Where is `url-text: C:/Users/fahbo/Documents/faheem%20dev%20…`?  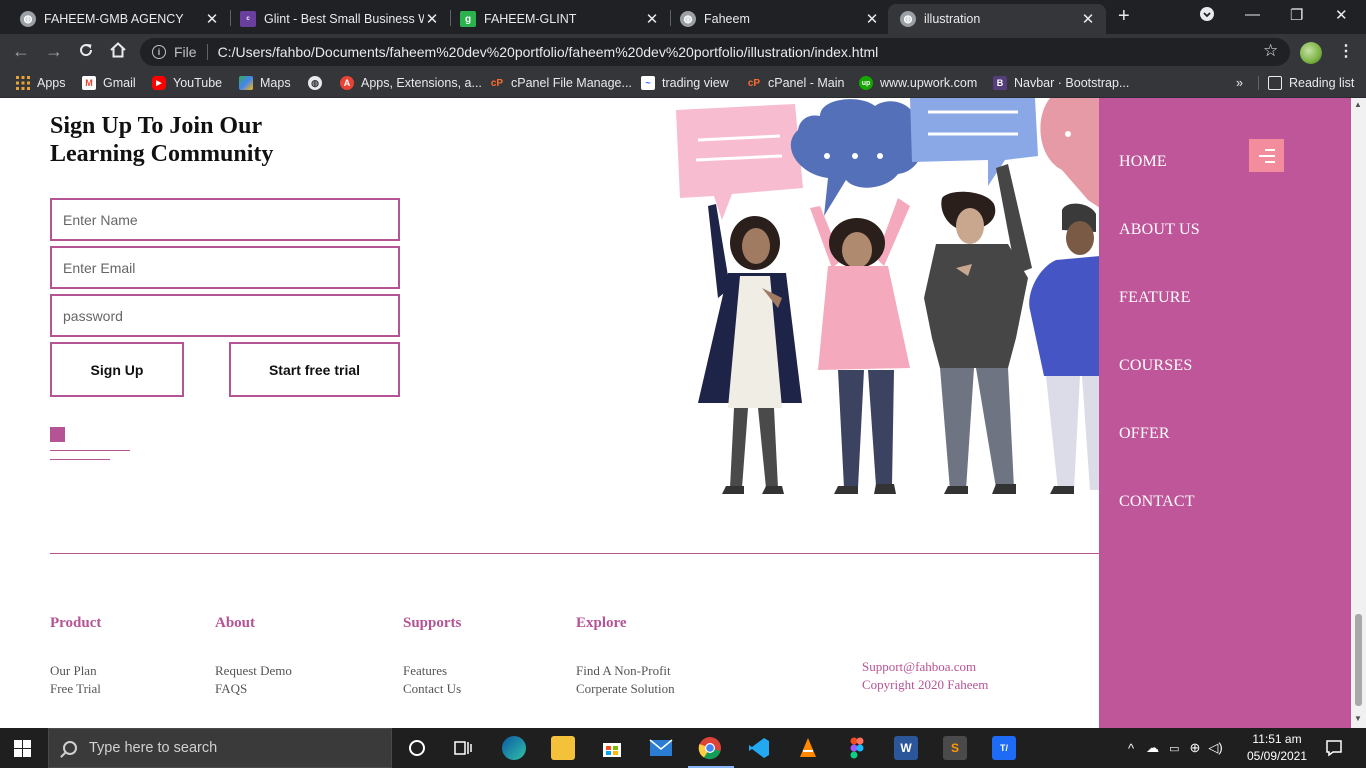 url-text: C:/Users/fahbo/Documents/faheem%20dev%20… is located at coordinates (548, 52).